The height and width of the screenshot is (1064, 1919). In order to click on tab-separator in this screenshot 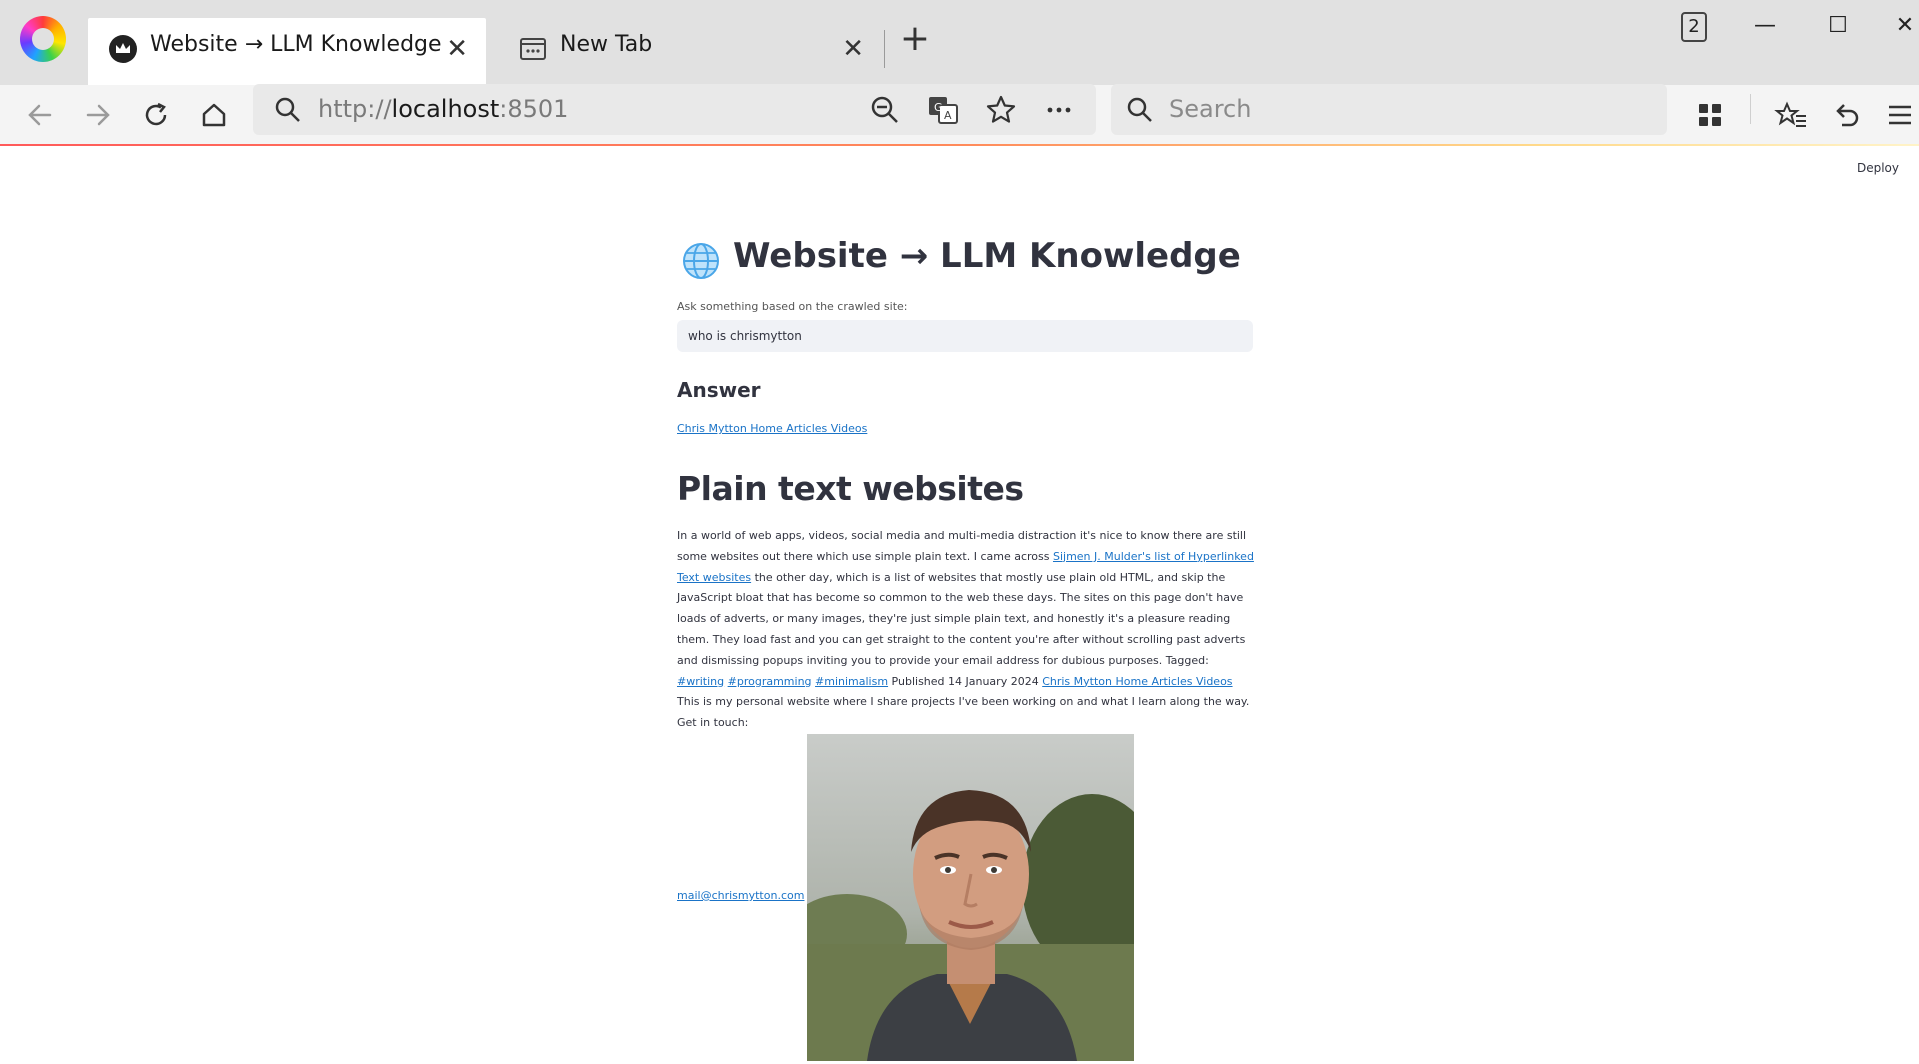, I will do `click(884, 49)`.